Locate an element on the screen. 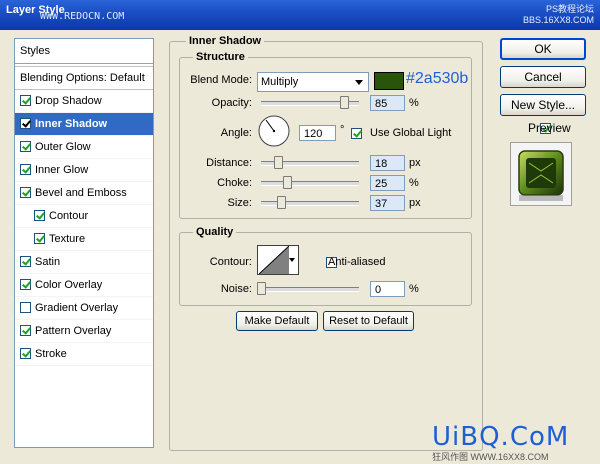 The height and width of the screenshot is (464, 600). noise-slider-thumb is located at coordinates (261, 288).